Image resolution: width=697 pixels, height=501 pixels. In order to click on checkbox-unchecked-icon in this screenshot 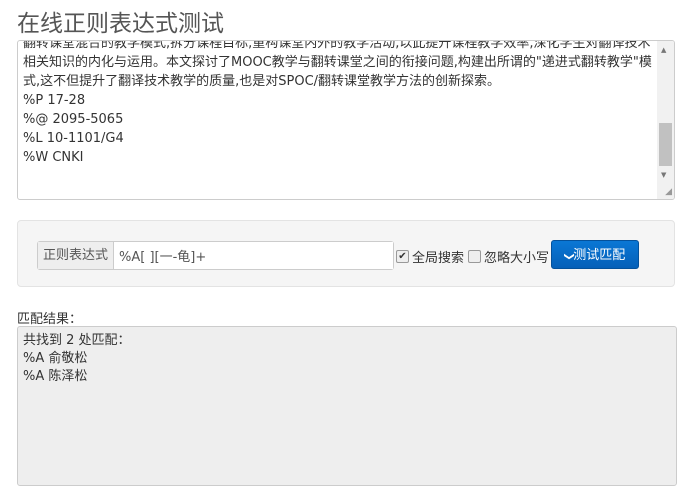, I will do `click(474, 256)`.